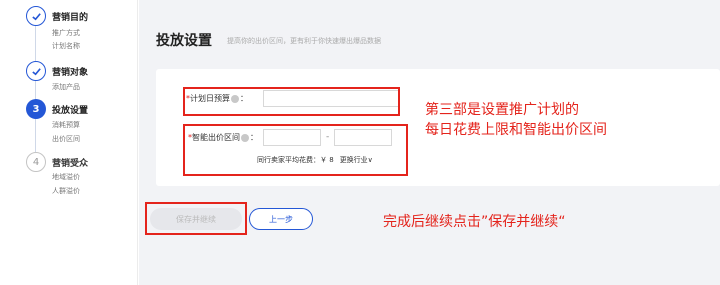 The height and width of the screenshot is (285, 720). I want to click on annotation-note-save: 完成后继续点击”保存并继续“, so click(474, 222).